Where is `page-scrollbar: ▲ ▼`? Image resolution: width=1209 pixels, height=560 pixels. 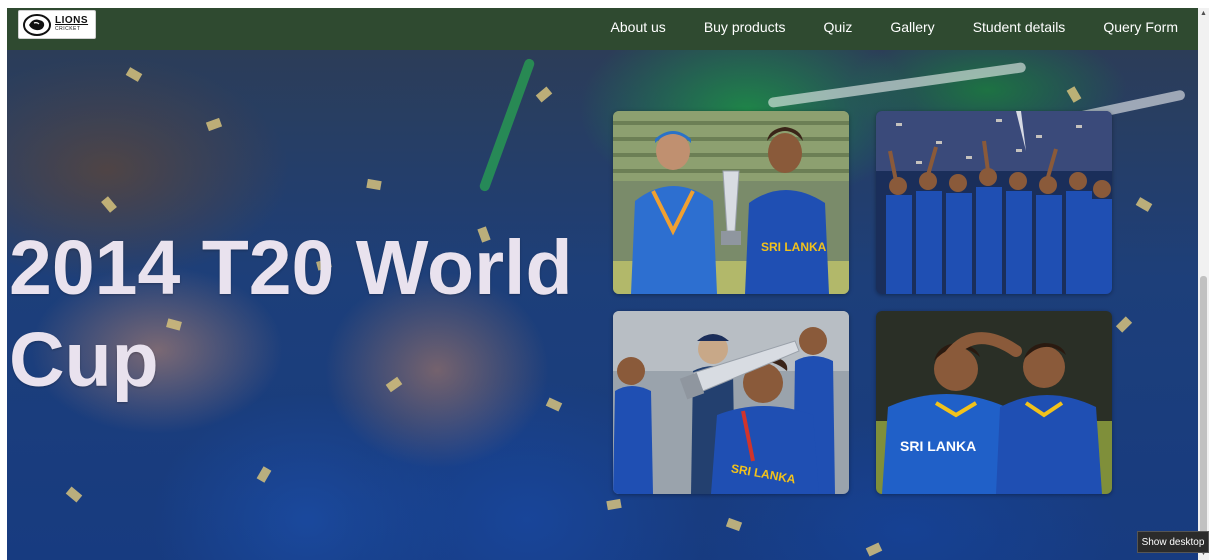
page-scrollbar: ▲ ▼ is located at coordinates (1203, 284).